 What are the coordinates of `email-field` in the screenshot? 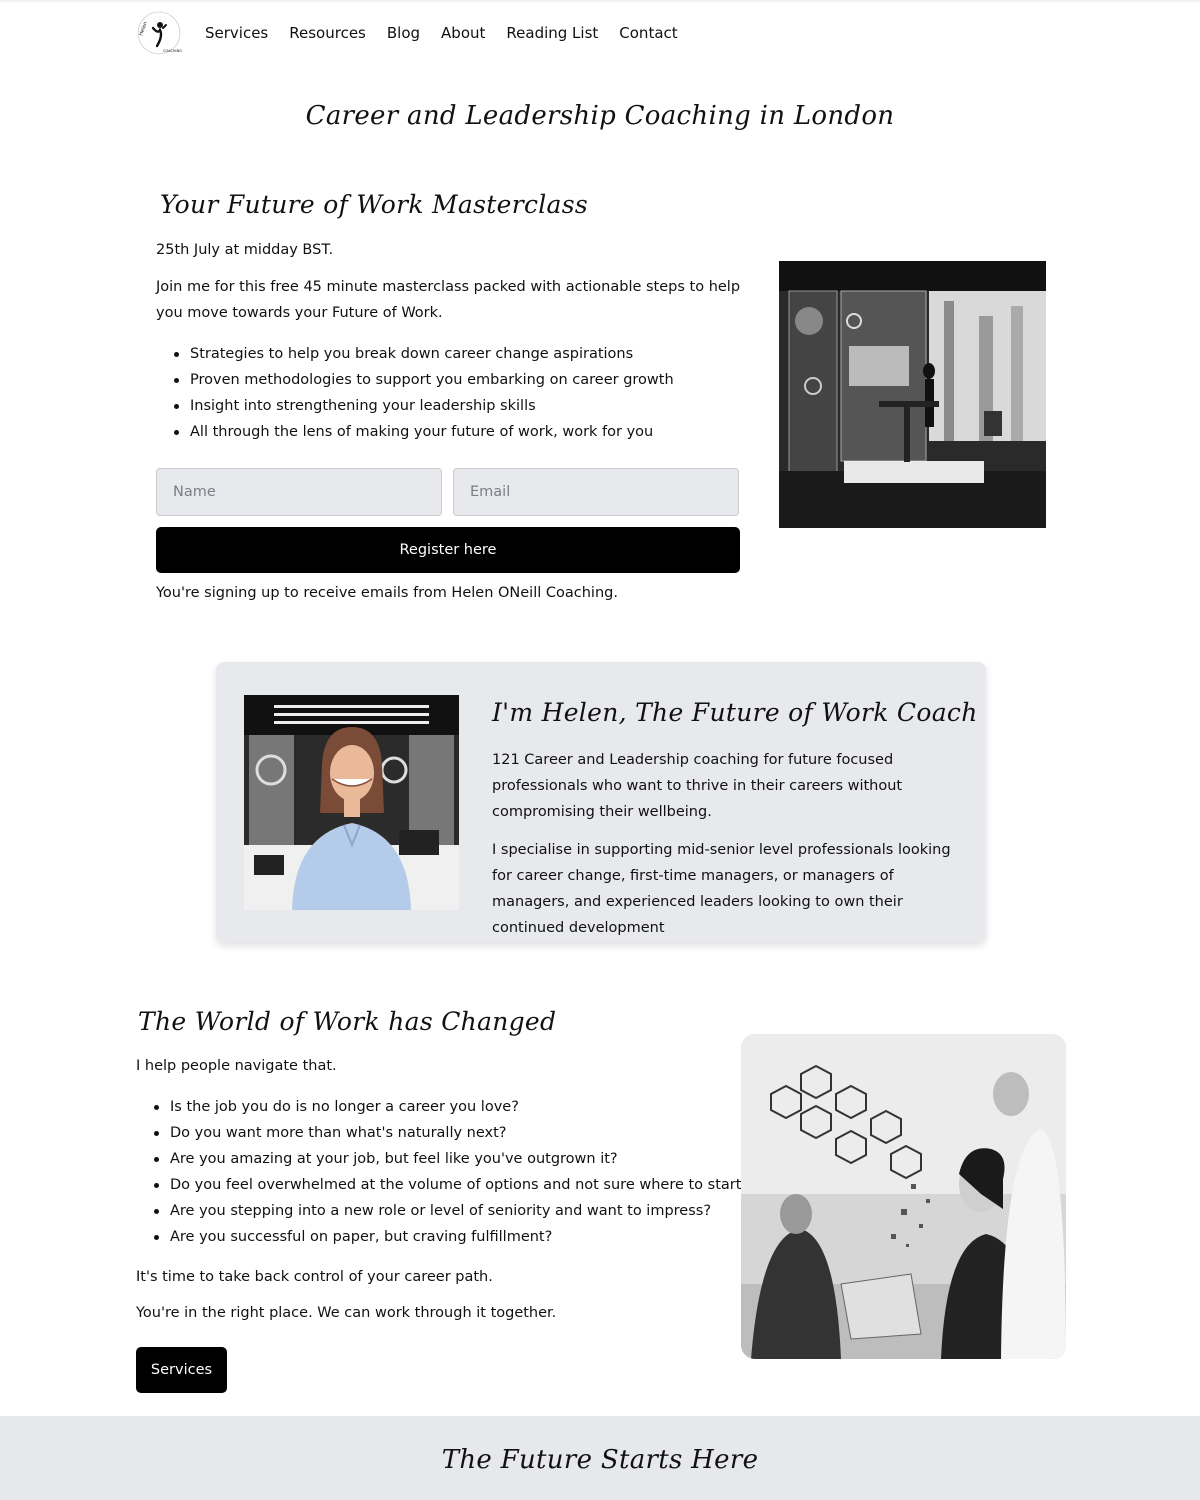 It's located at (596, 492).